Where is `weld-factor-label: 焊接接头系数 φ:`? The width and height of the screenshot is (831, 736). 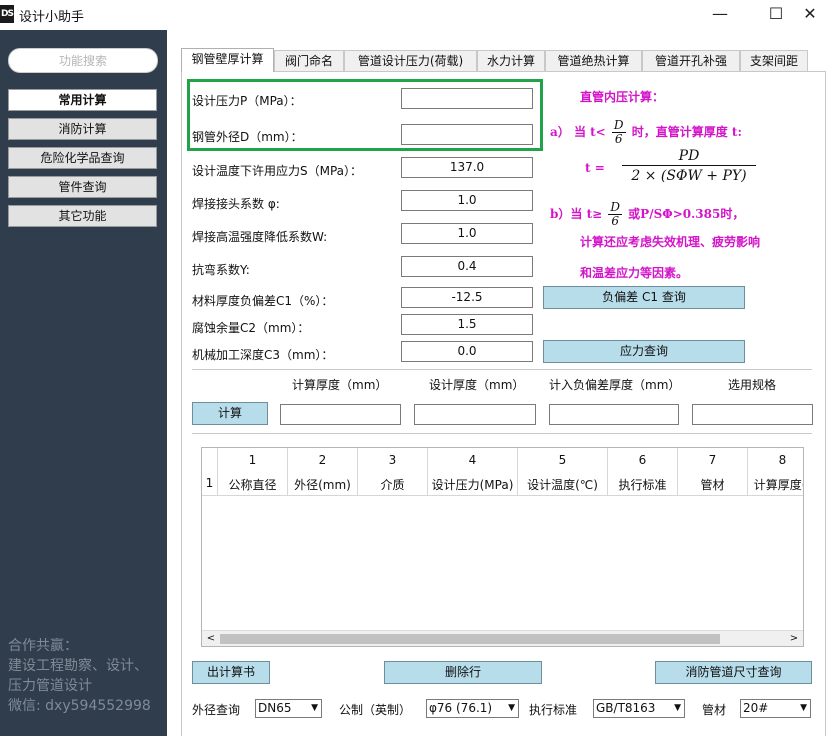
weld-factor-label: 焊接接头系数 φ: is located at coordinates (236, 204).